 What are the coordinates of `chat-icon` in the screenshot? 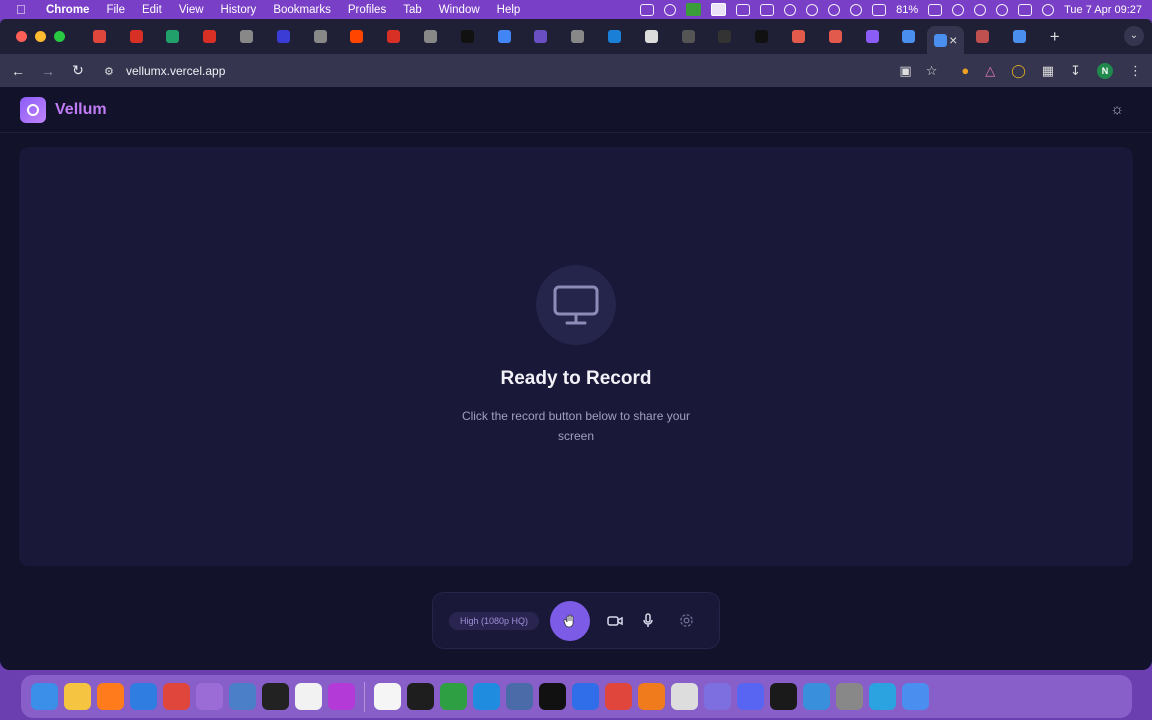 It's located at (790, 9).